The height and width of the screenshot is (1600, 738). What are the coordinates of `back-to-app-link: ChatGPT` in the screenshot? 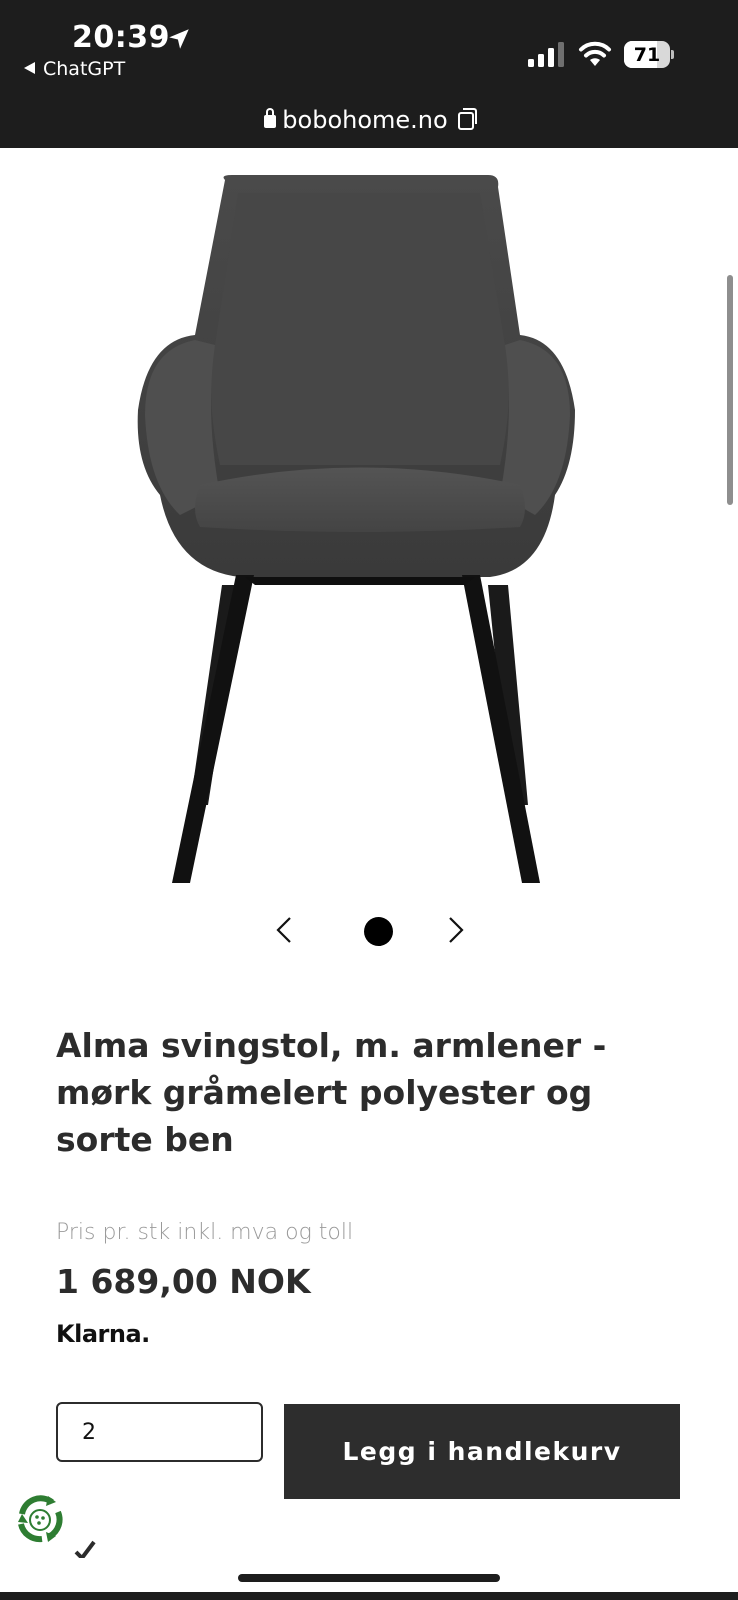 It's located at (74, 69).